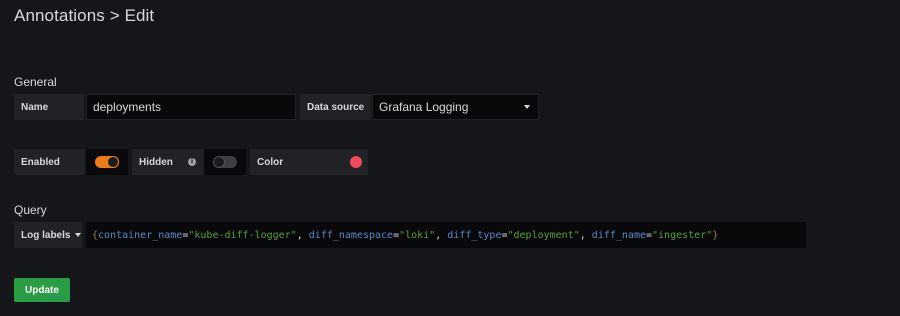 The height and width of the screenshot is (316, 900). Describe the element at coordinates (356, 162) in the screenshot. I see `color-picker-swatch` at that location.